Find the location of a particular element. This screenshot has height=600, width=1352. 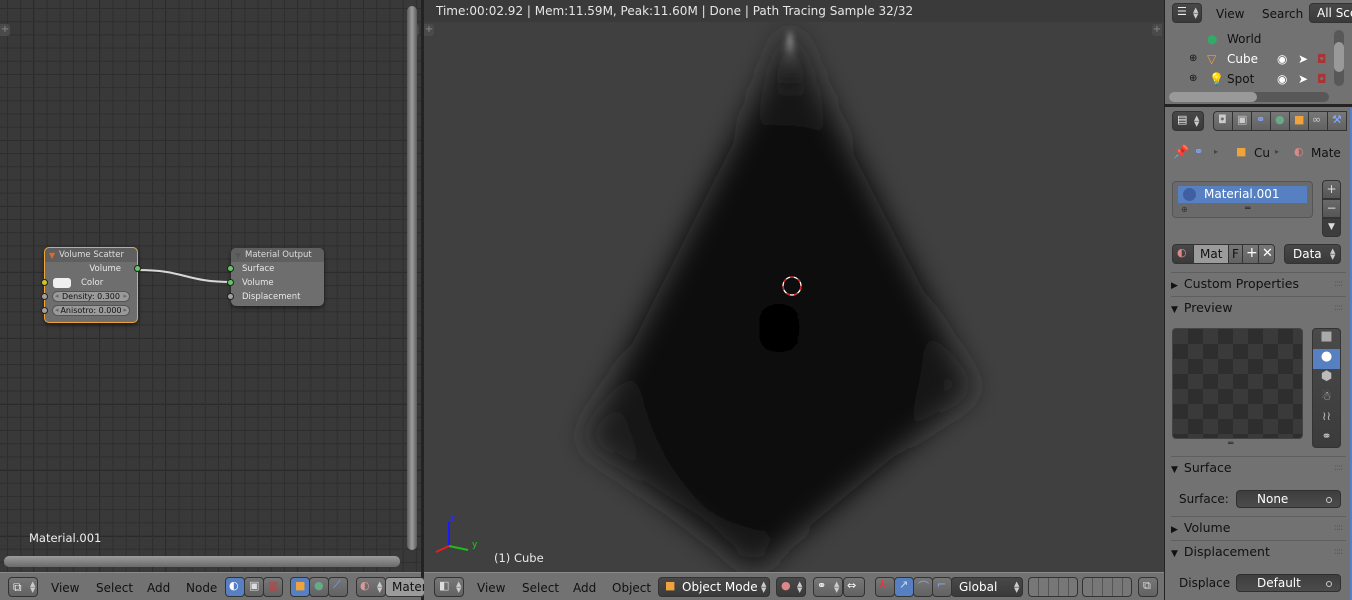

menu-object: Object is located at coordinates (631, 588).